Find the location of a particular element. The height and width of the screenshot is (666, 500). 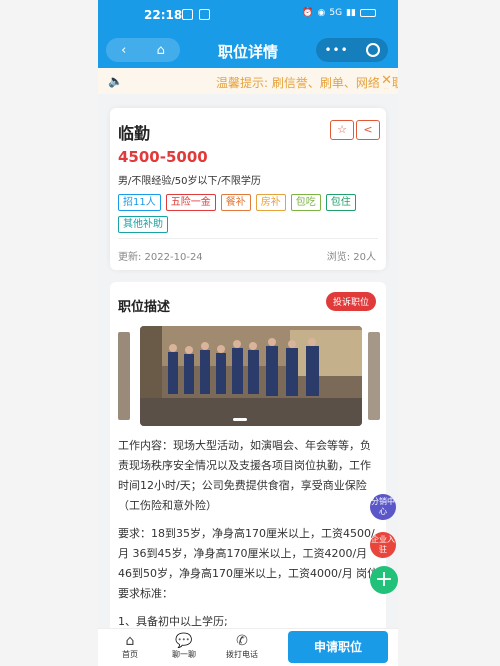

benefit-tag: 招11人 is located at coordinates (139, 202).